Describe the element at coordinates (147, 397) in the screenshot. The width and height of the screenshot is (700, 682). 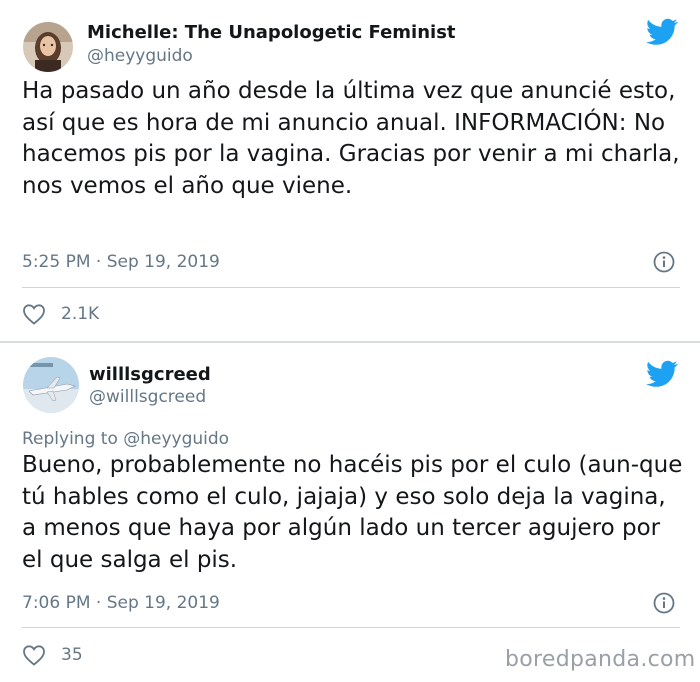
I see `user-handle: @willlsgcreed` at that location.